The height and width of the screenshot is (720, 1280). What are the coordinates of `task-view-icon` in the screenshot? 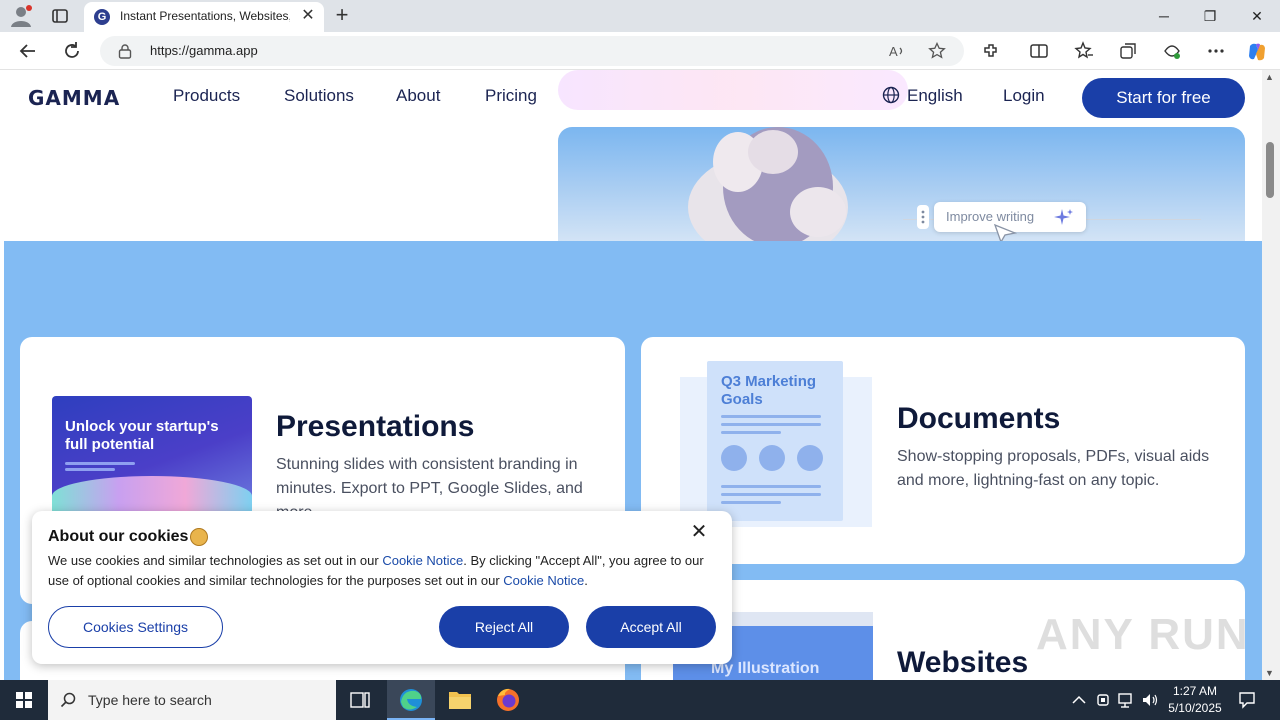 It's located at (360, 700).